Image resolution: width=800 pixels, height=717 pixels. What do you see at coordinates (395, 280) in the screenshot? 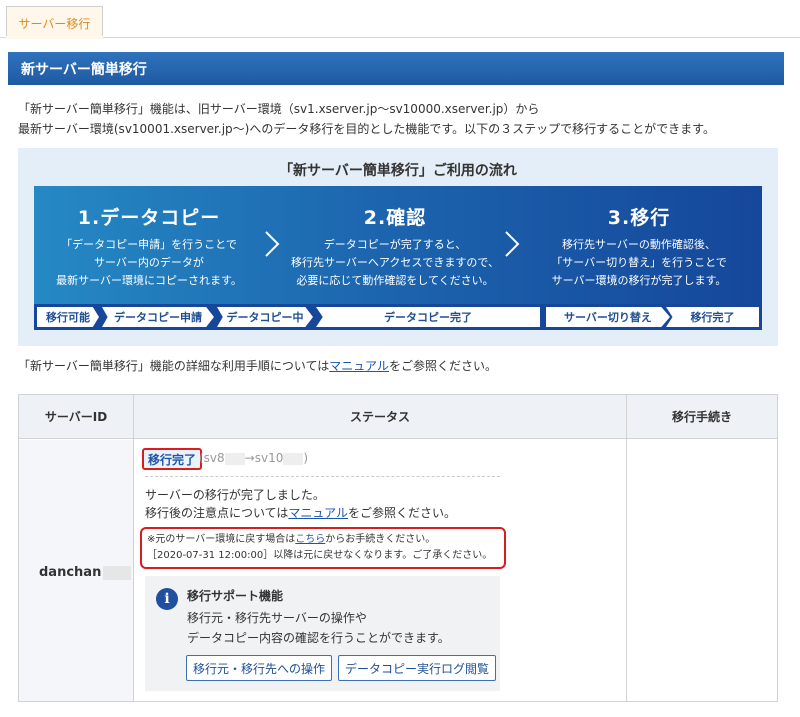
I see `step-desc-line: 必要に応じて動作確認をしてください。` at bounding box center [395, 280].